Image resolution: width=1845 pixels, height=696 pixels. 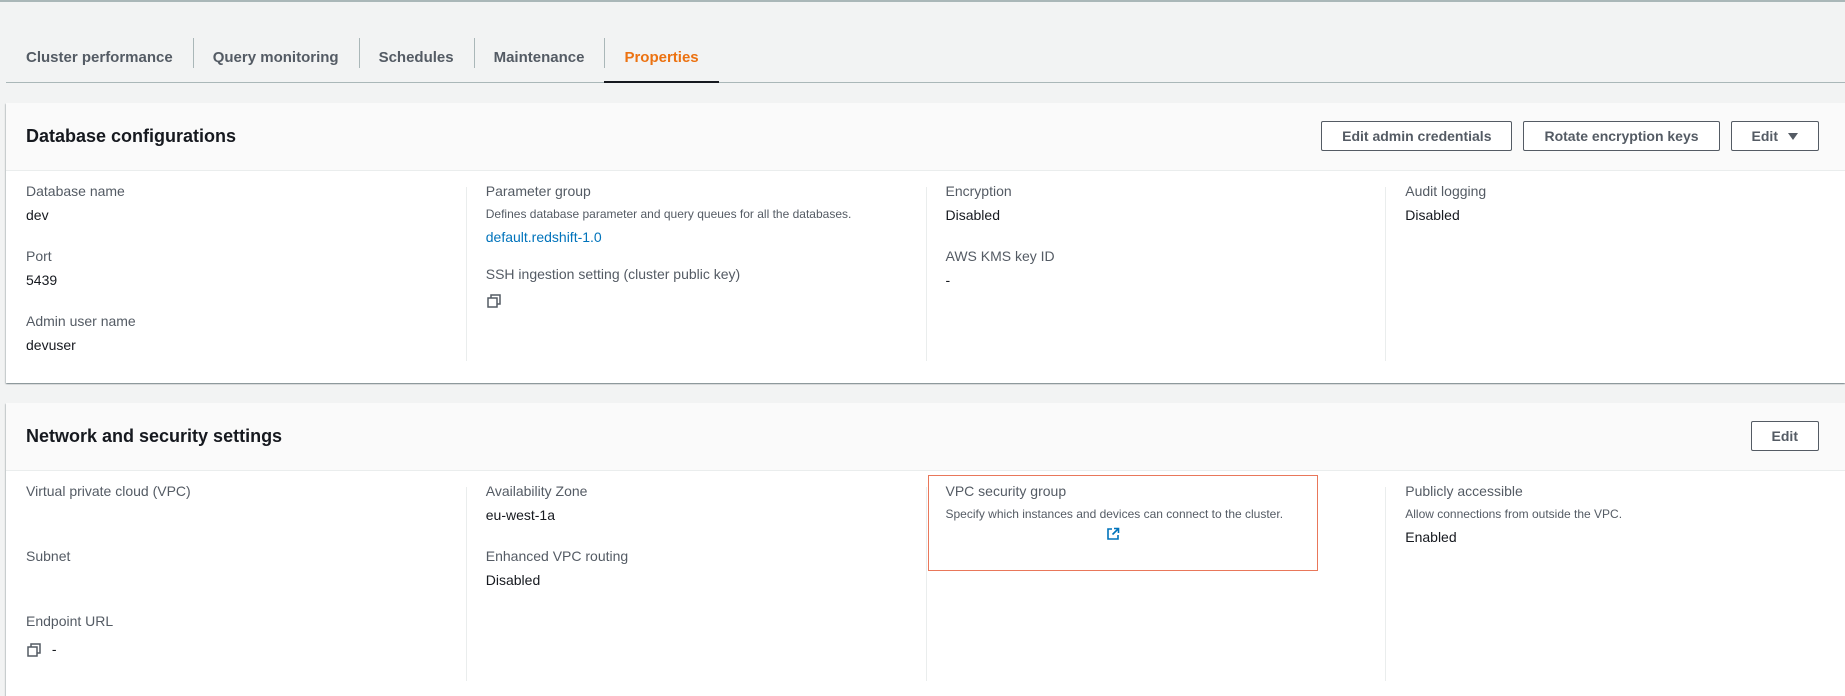 I want to click on parameter-group-link: default.redshift-1.0, so click(x=544, y=237).